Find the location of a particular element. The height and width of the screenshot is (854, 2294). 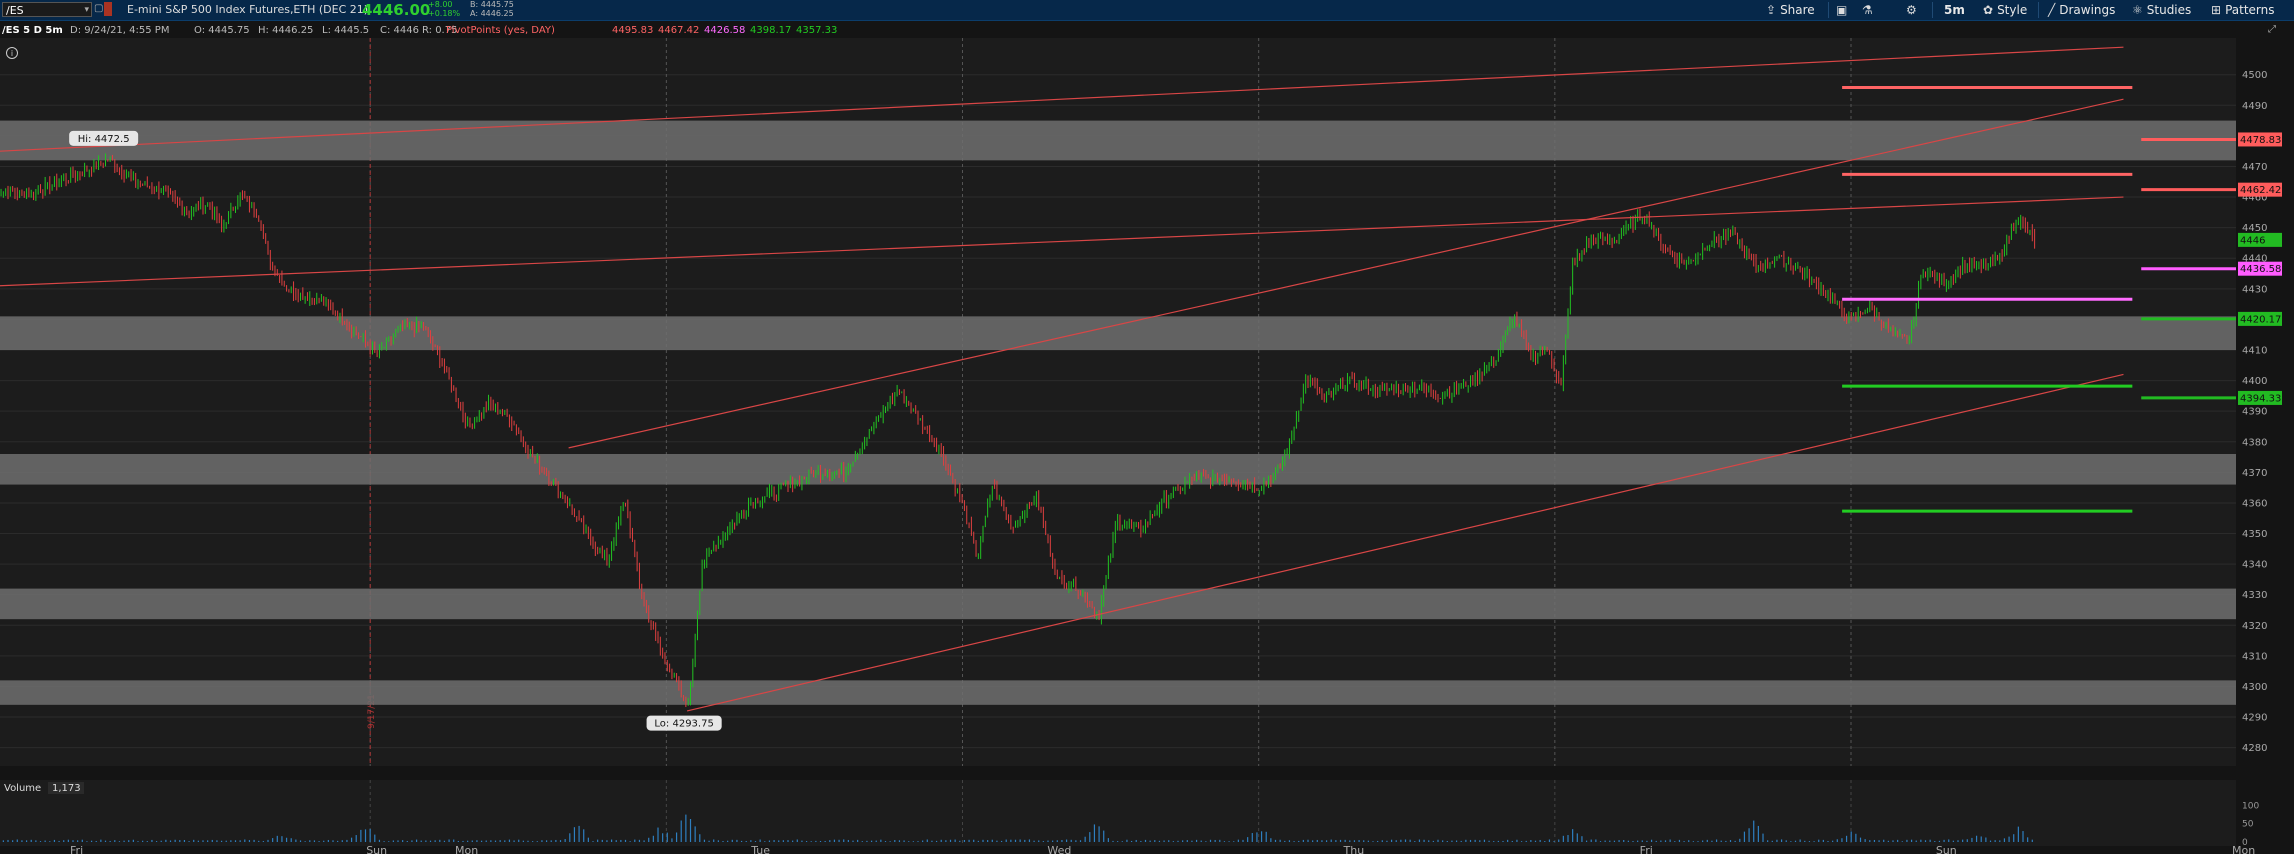

y-tick-label: 4290 is located at coordinates (2254, 718).